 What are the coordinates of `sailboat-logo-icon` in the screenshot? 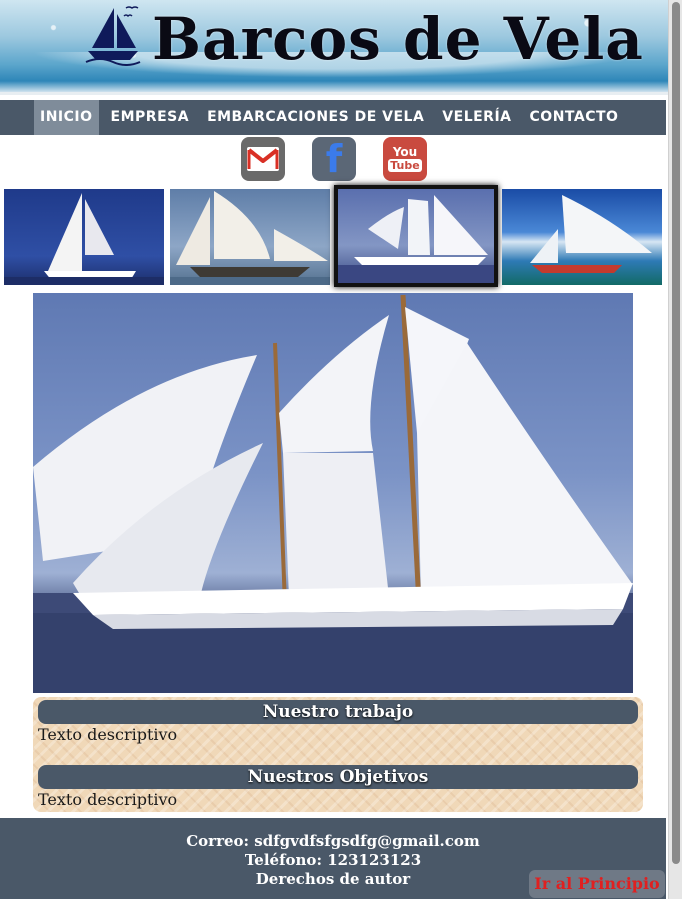 It's located at (113, 35).